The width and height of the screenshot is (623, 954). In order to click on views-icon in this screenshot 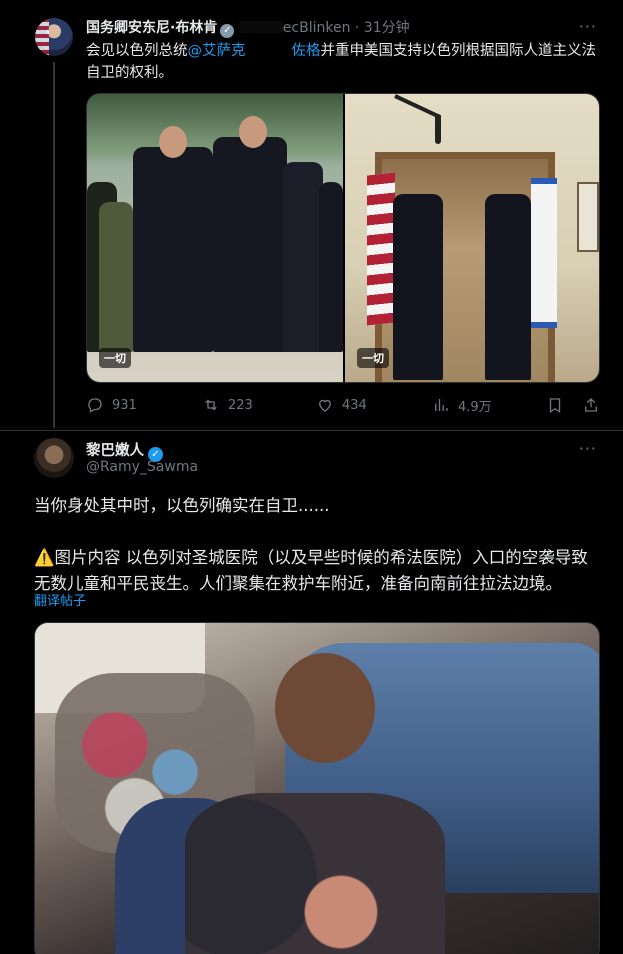, I will do `click(441, 405)`.